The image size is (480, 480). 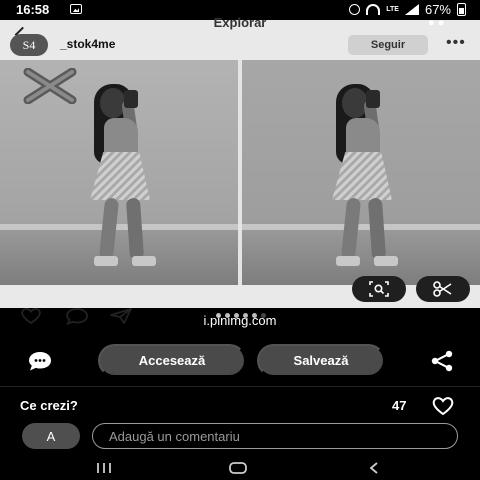 I want to click on save-button: Salvează, so click(x=321, y=360).